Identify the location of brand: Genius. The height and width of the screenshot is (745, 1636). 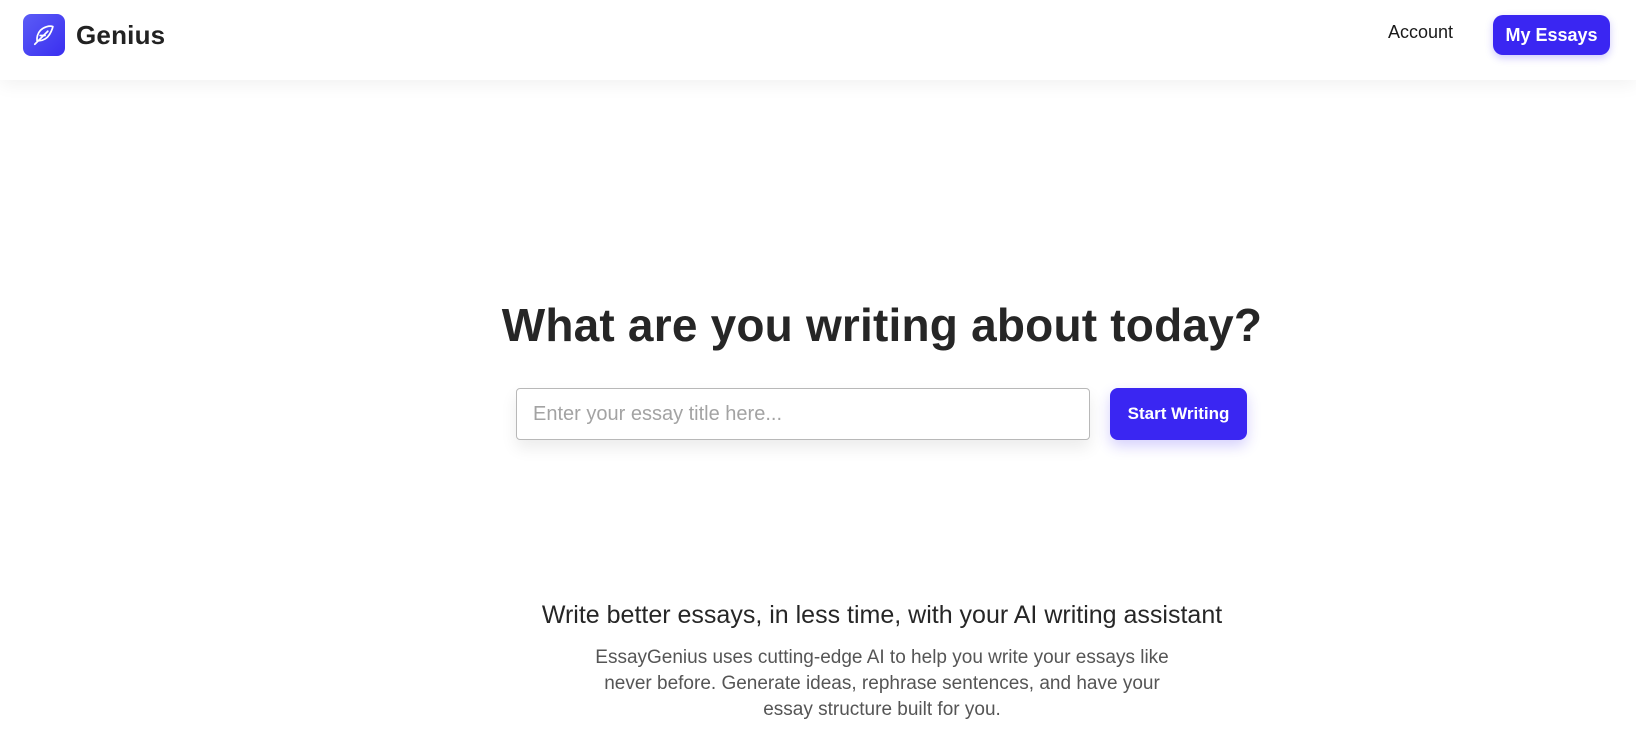
(94, 35).